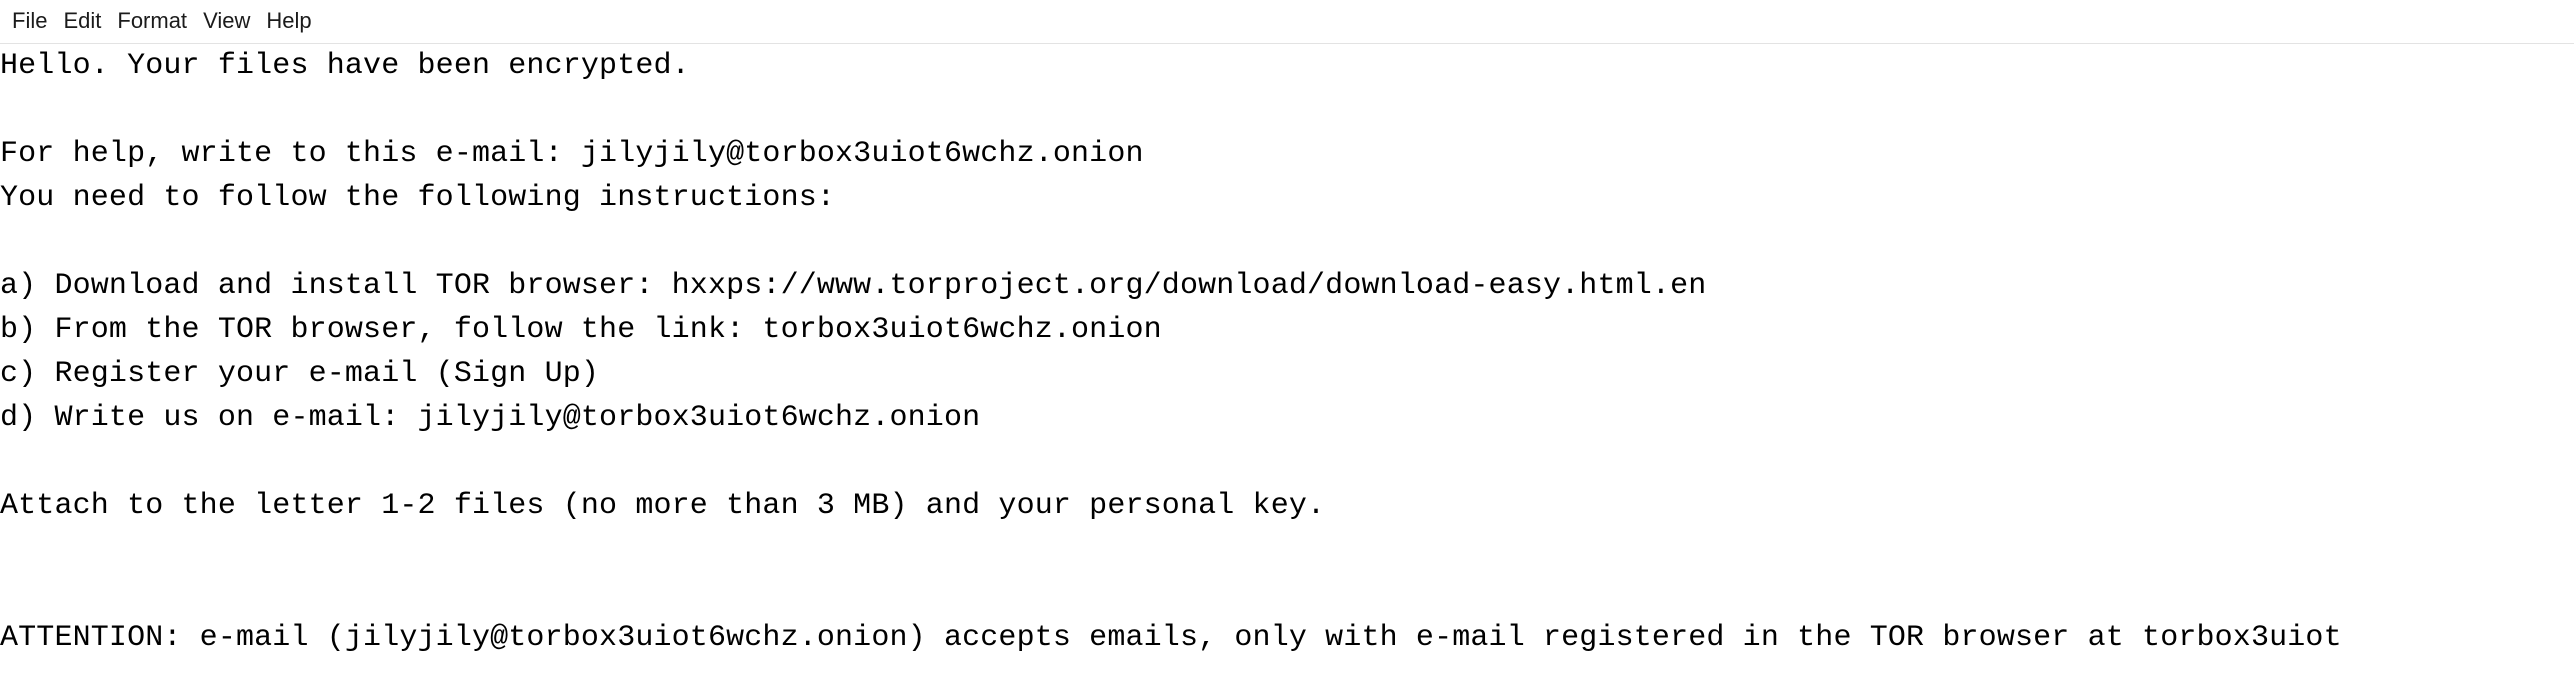  Describe the element at coordinates (226, 22) in the screenshot. I see `menu-item-view: View` at that location.